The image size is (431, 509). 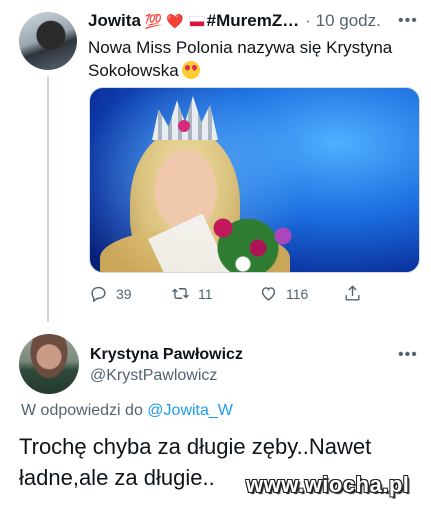 What do you see at coordinates (114, 21) in the screenshot?
I see `author-name: Jowita` at bounding box center [114, 21].